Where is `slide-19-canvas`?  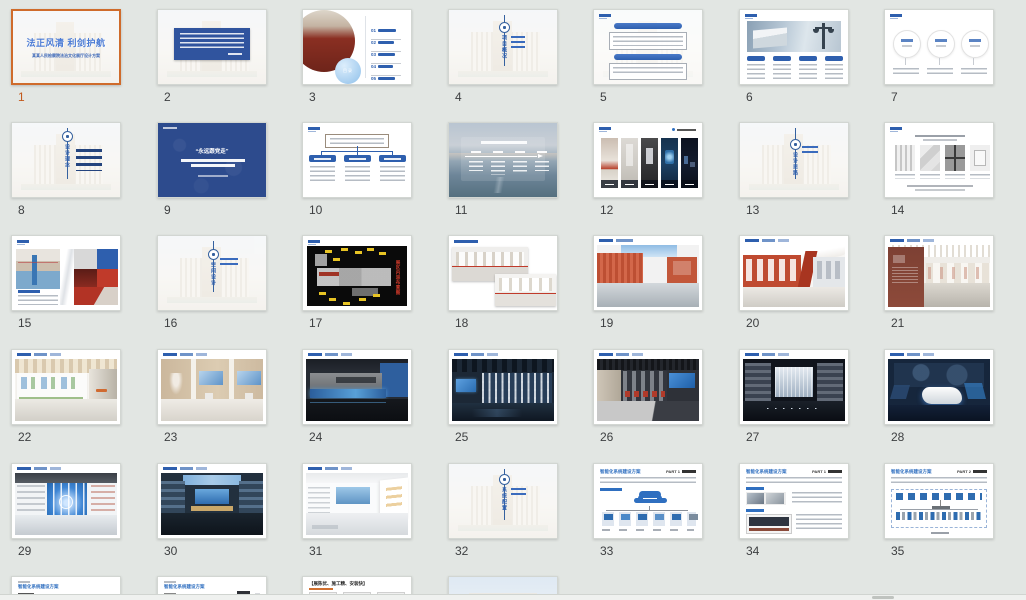
slide-19-canvas is located at coordinates (648, 273).